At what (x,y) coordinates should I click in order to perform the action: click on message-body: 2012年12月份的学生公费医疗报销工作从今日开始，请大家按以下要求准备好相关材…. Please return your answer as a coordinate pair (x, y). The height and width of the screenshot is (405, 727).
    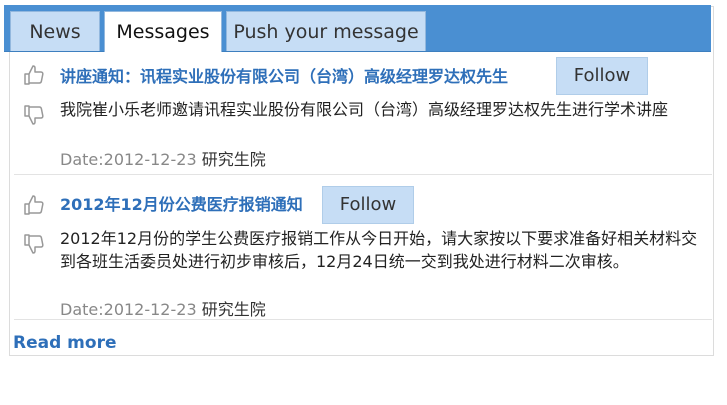
    Looking at the image, I should click on (379, 250).